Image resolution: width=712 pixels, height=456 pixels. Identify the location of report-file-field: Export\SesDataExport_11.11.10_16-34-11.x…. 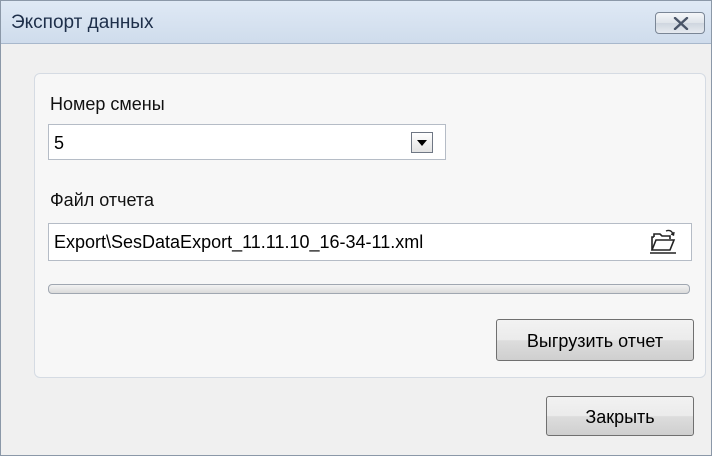
(370, 242).